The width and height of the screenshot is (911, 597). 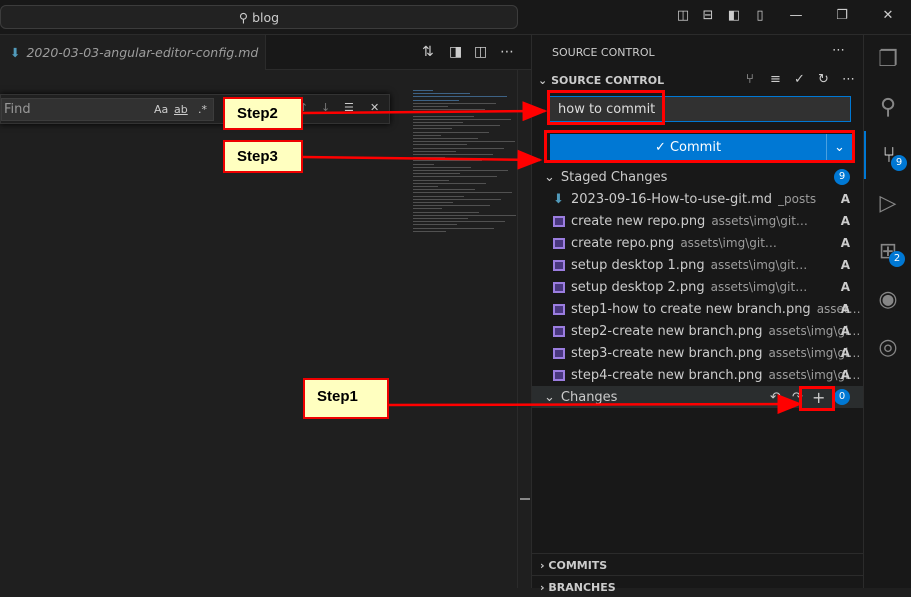 I want to click on highlight-stage-all, so click(x=817, y=398).